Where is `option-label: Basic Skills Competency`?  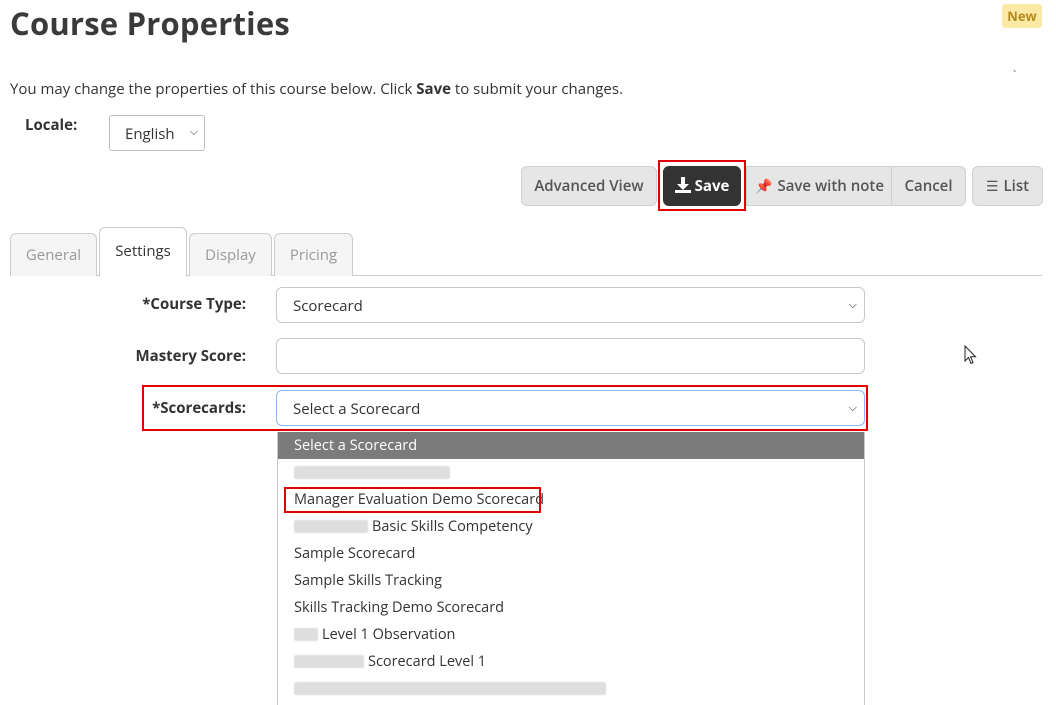 option-label: Basic Skills Competency is located at coordinates (452, 526).